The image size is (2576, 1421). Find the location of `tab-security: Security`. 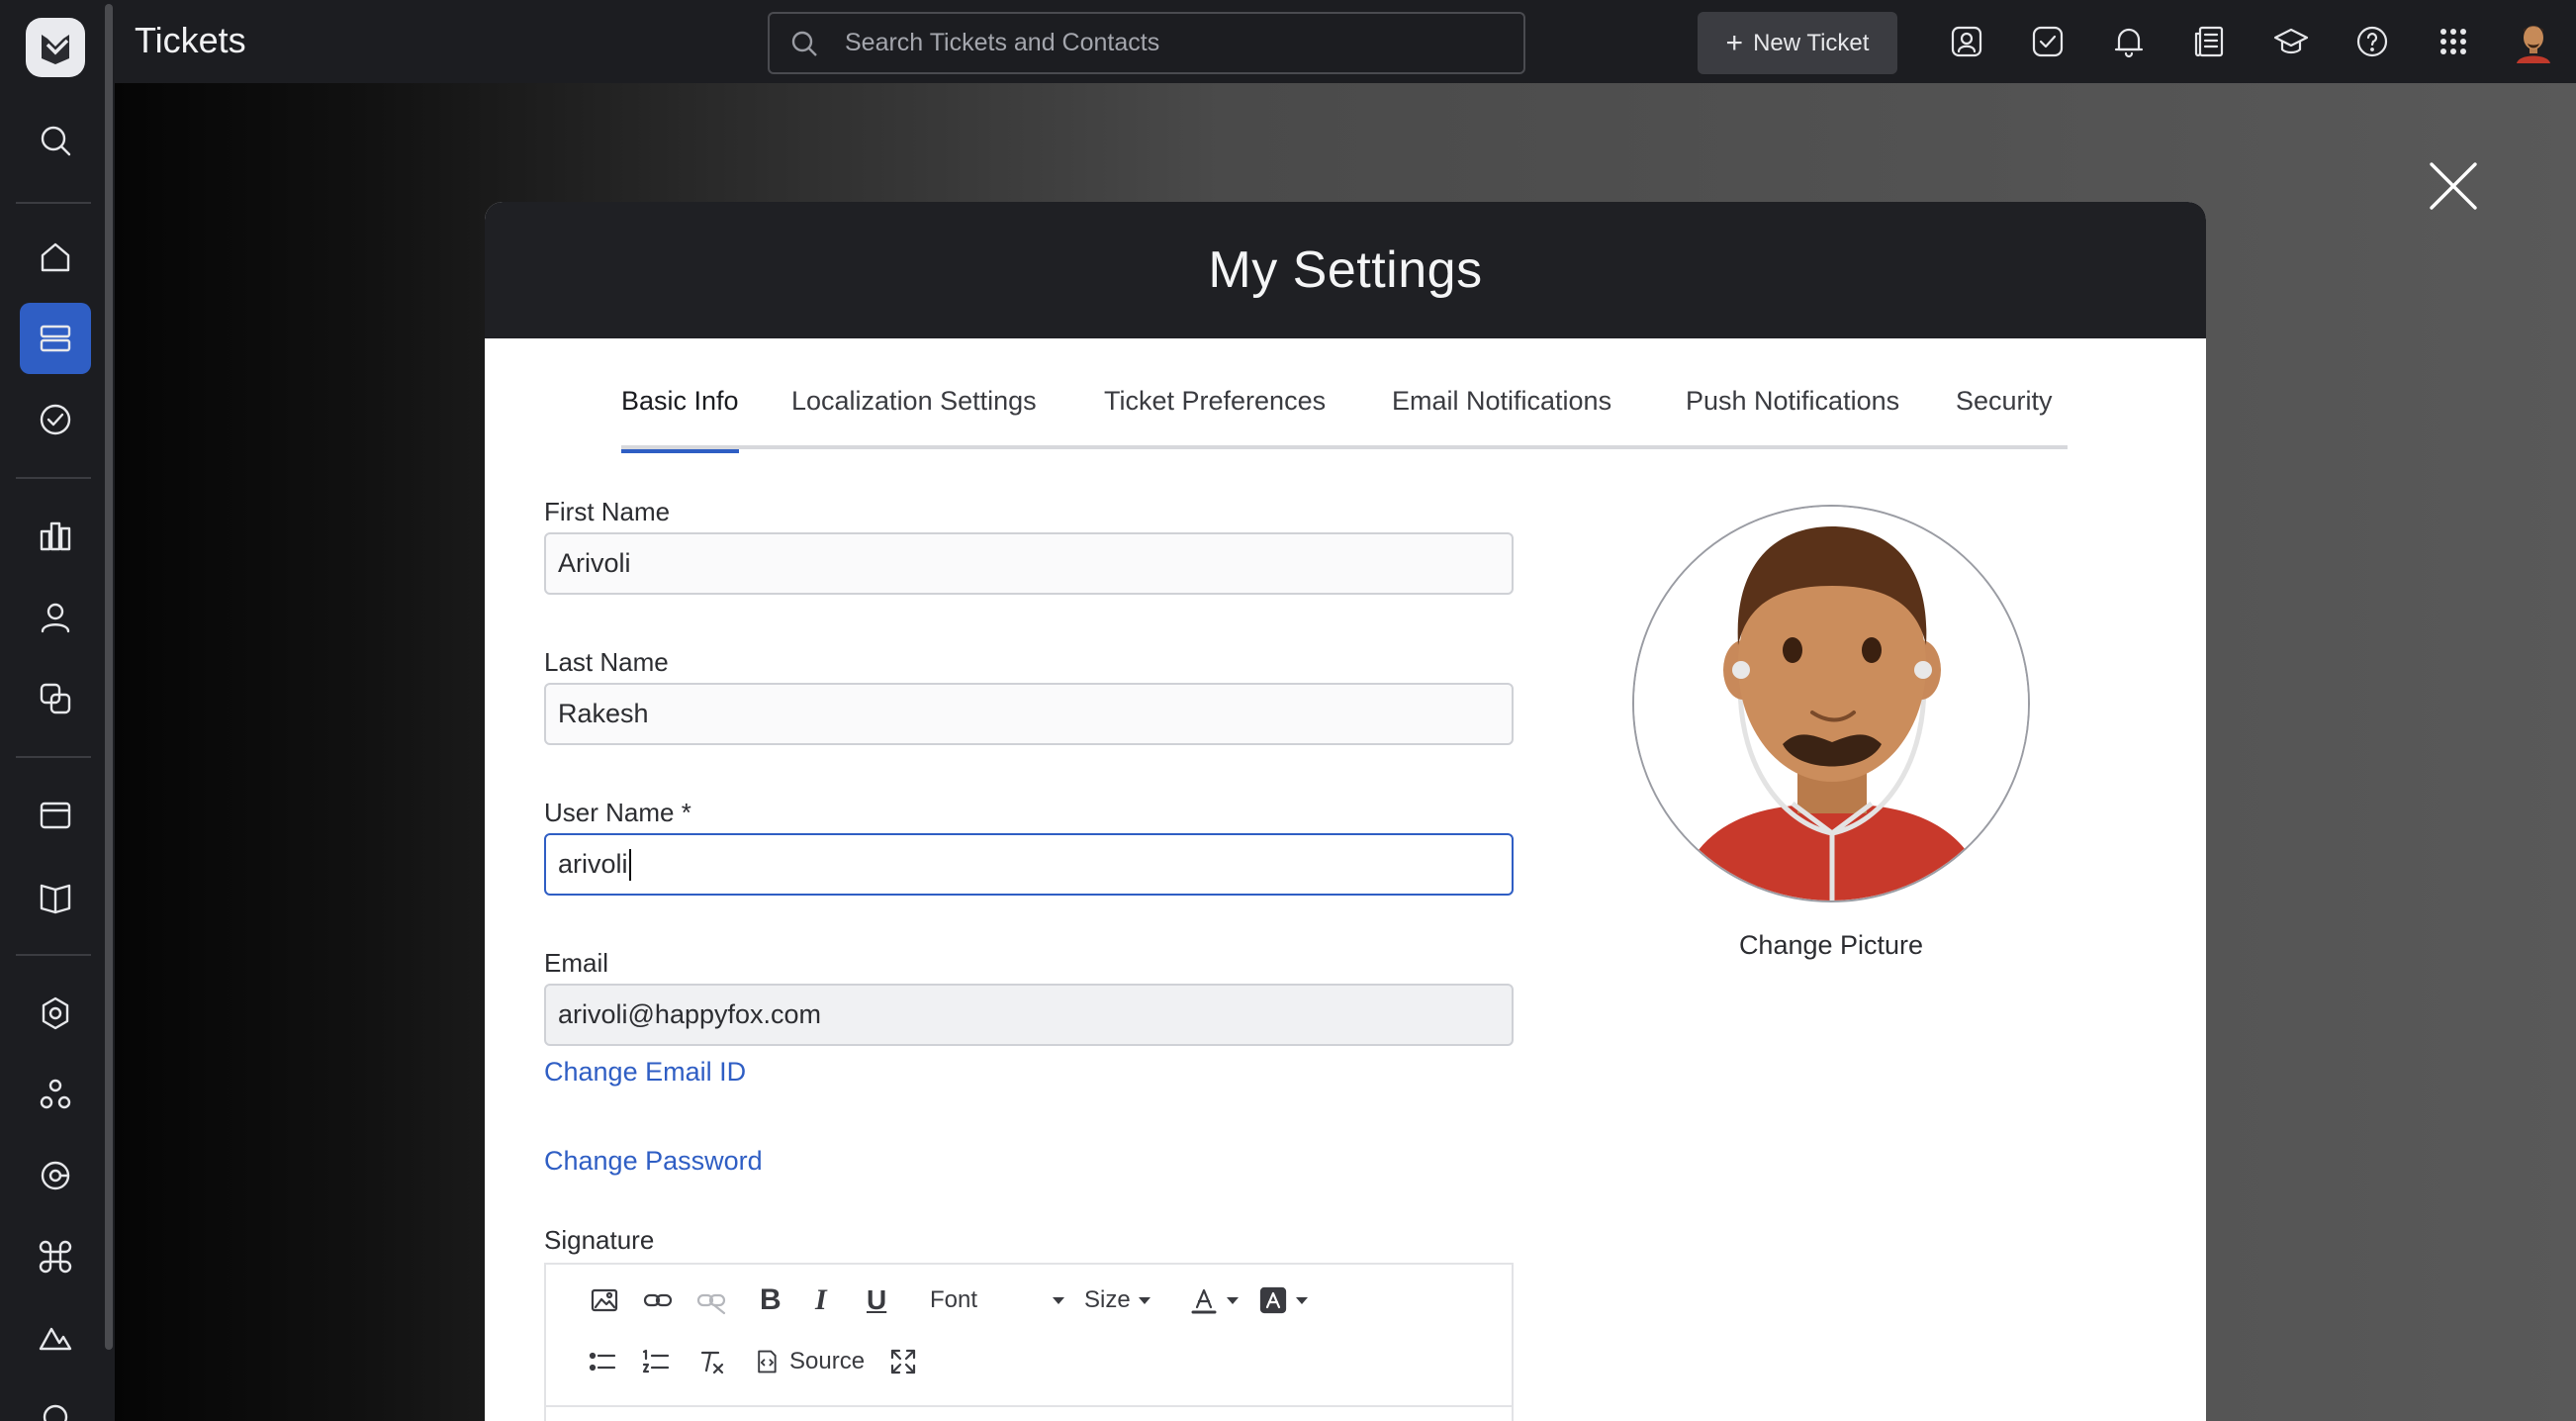

tab-security: Security is located at coordinates (2005, 418).